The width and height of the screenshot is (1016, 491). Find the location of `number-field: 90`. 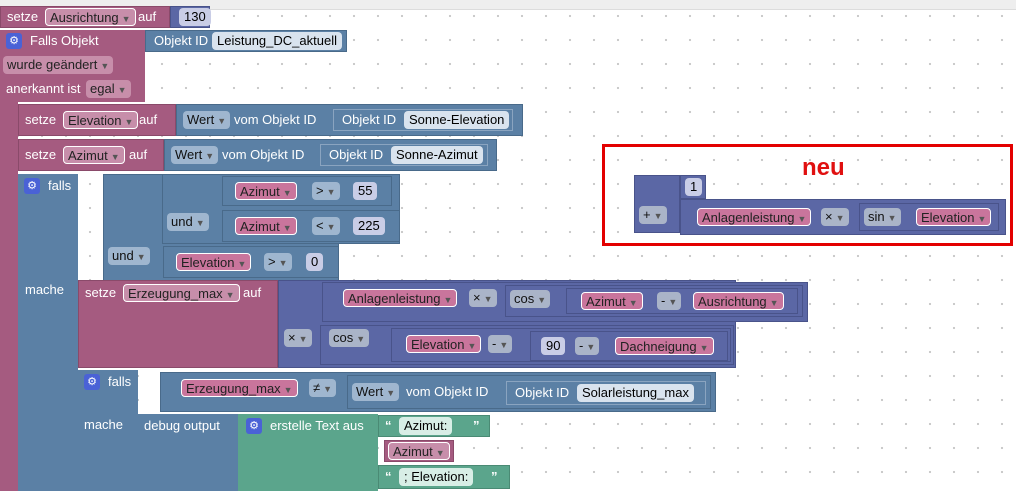

number-field: 90 is located at coordinates (553, 346).